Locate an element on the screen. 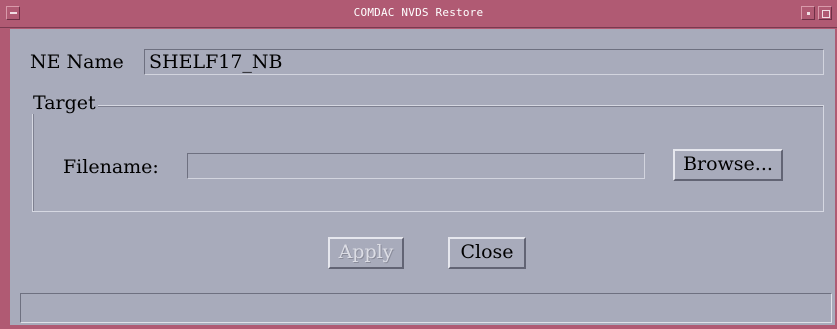  ne-name-value: SHELF17_NB is located at coordinates (216, 62).